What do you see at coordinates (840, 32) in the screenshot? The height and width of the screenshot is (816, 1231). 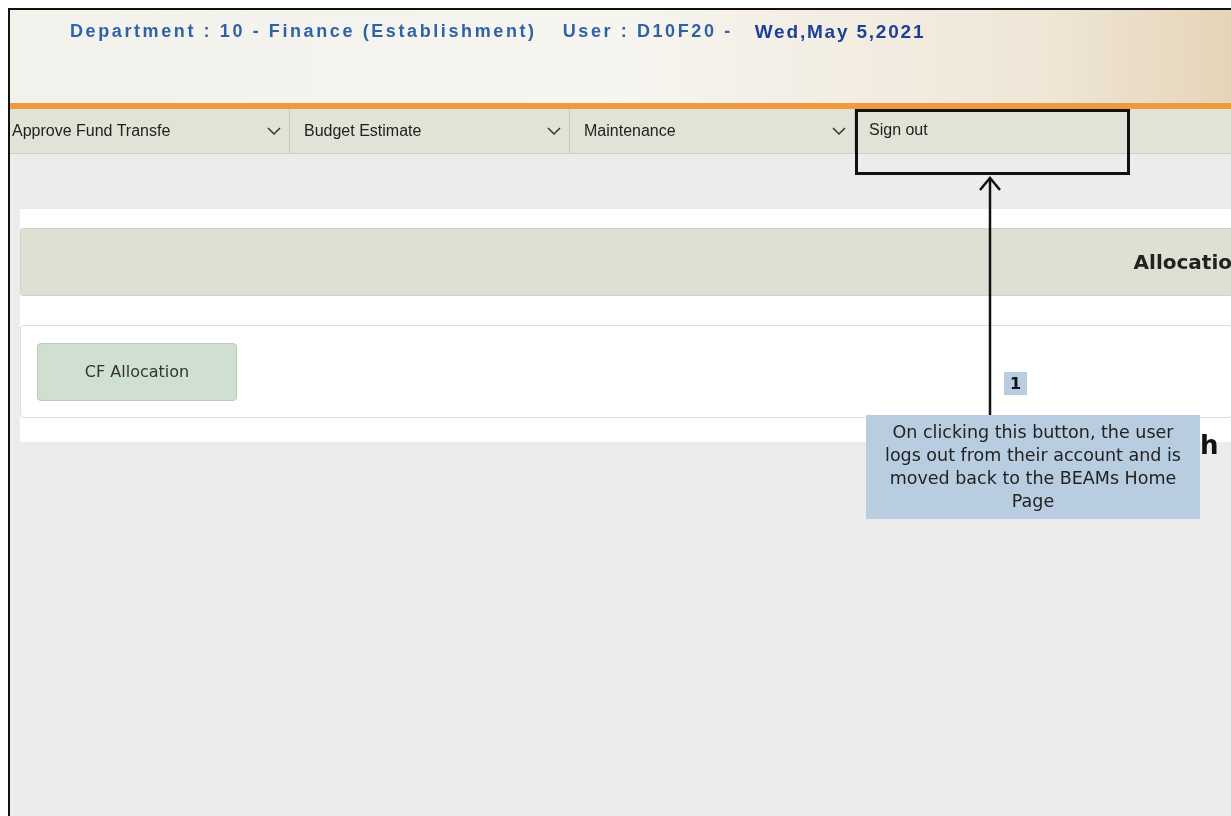 I see `date-label: Wed,May 5,2021` at bounding box center [840, 32].